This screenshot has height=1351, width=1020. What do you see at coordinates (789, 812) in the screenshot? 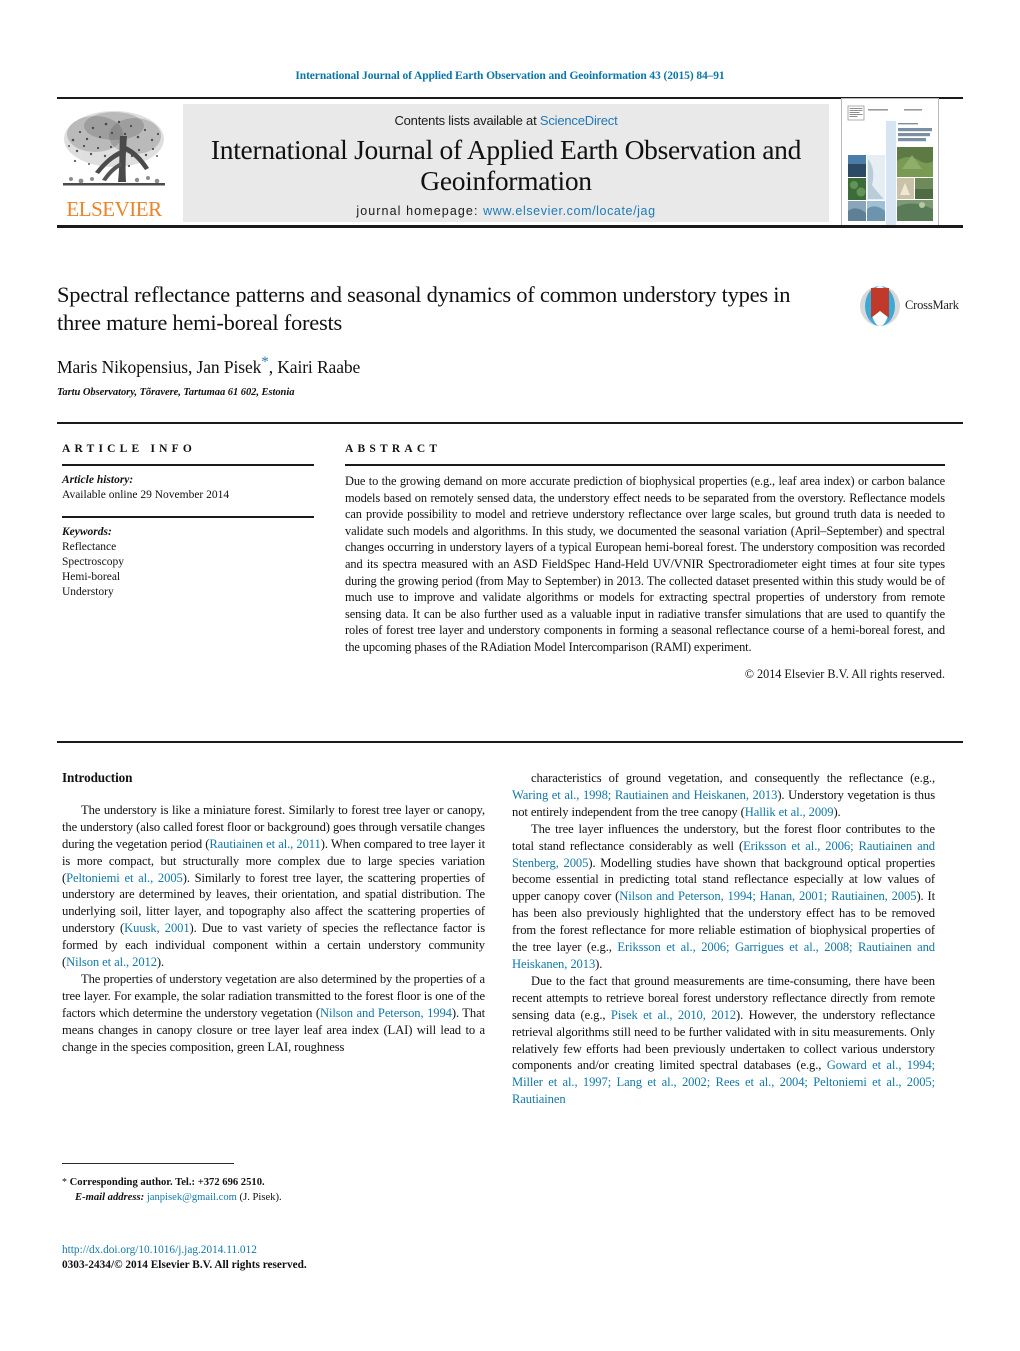
I see `citation-link: Hallik et al., 2009` at bounding box center [789, 812].